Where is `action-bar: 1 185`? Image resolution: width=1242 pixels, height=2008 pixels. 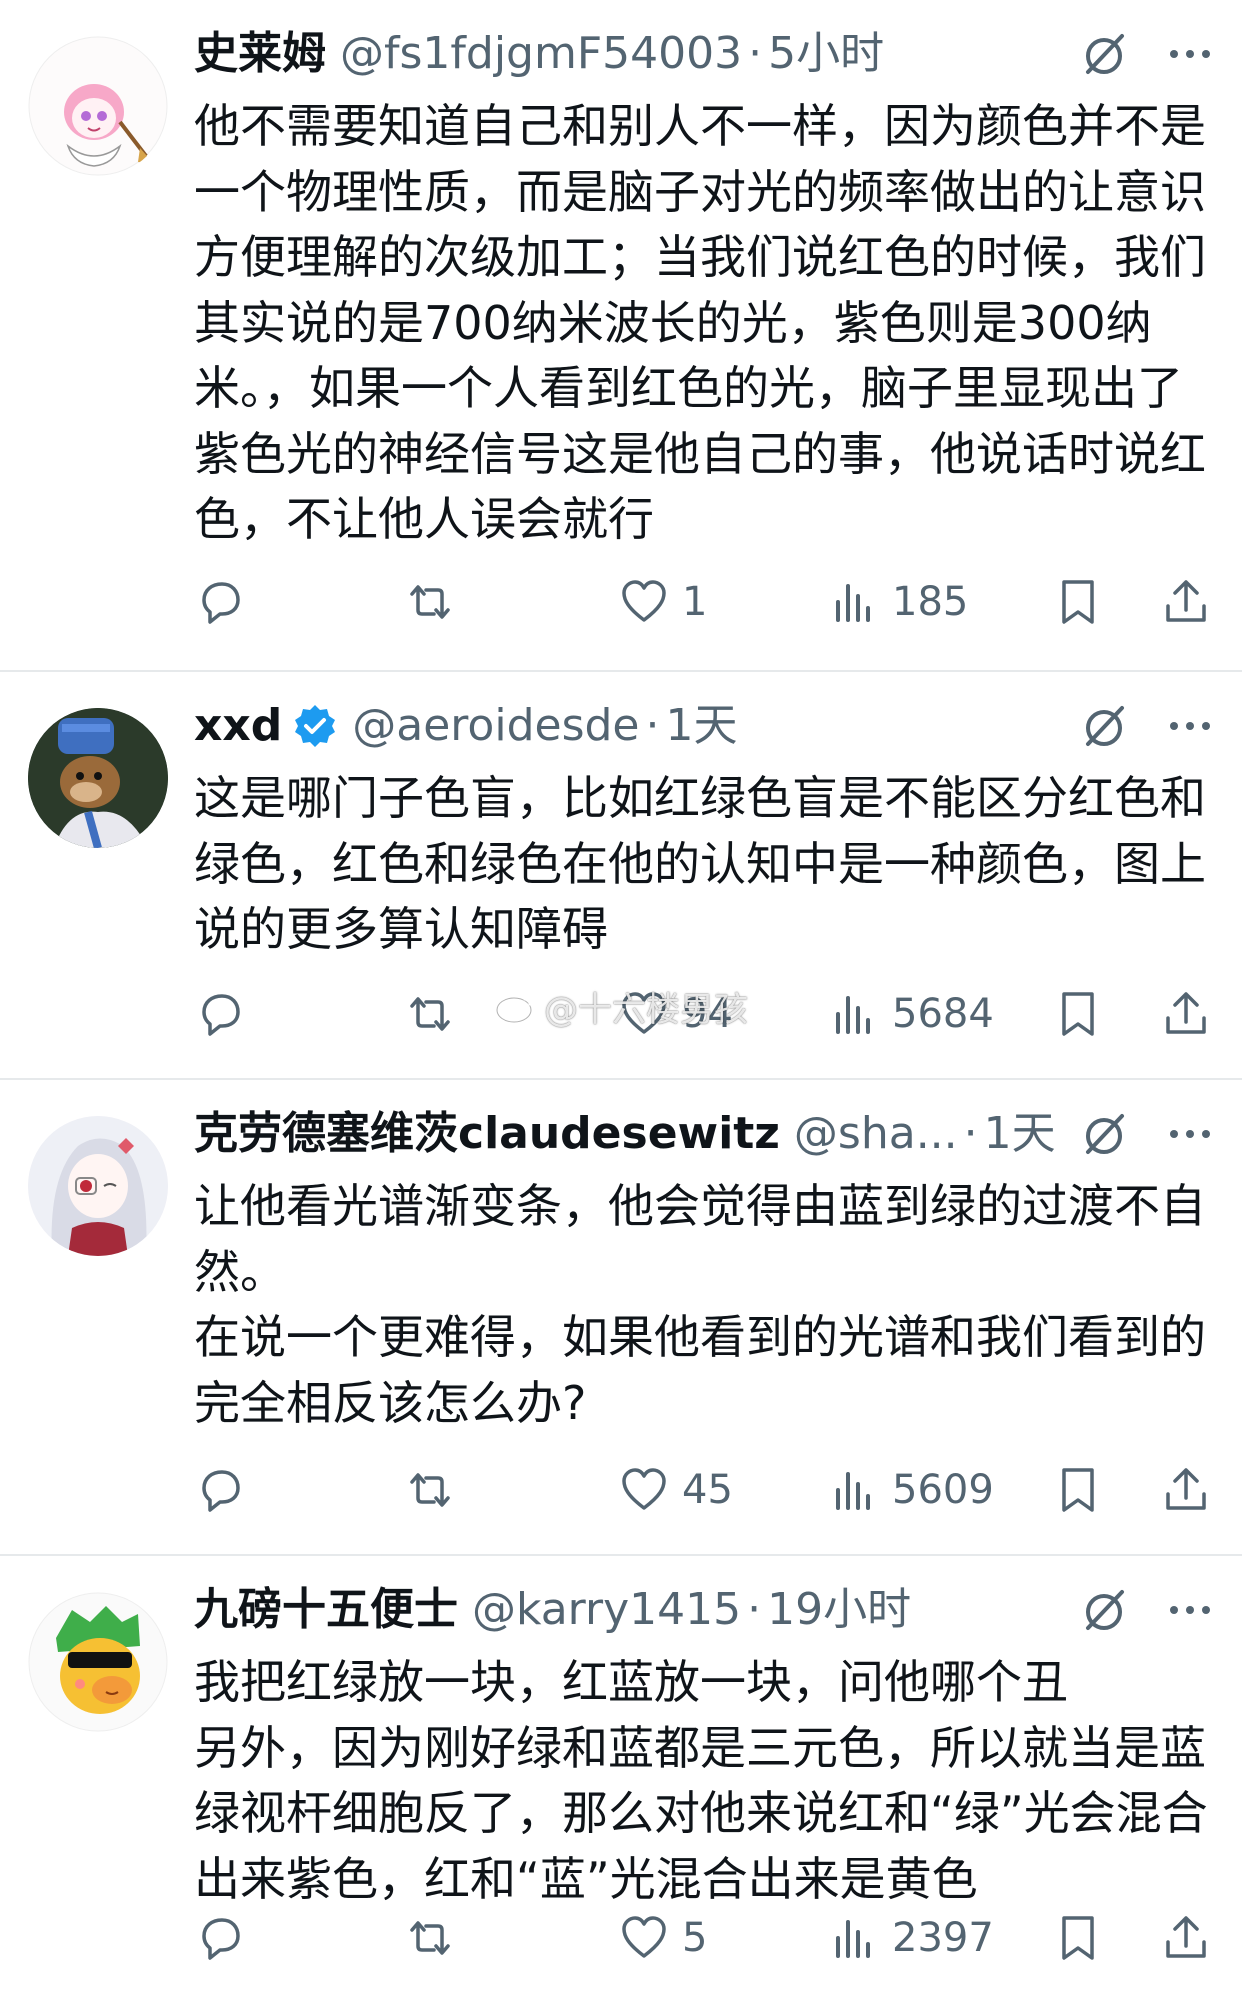 action-bar: 1 185 is located at coordinates (711, 602).